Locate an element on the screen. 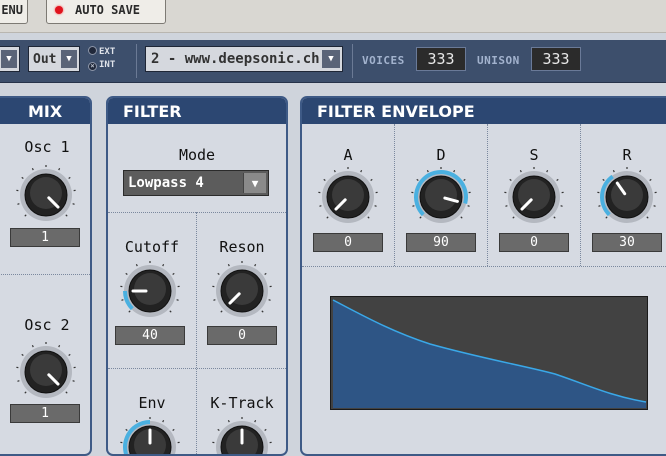 The width and height of the screenshot is (666, 456). release-label: R is located at coordinates (623, 155).